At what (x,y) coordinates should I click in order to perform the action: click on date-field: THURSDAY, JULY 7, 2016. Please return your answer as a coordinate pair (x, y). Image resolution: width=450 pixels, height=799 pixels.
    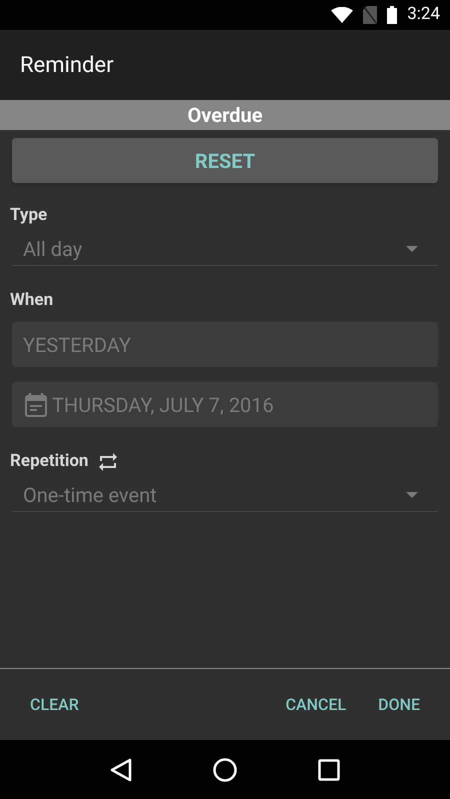
    Looking at the image, I should click on (225, 404).